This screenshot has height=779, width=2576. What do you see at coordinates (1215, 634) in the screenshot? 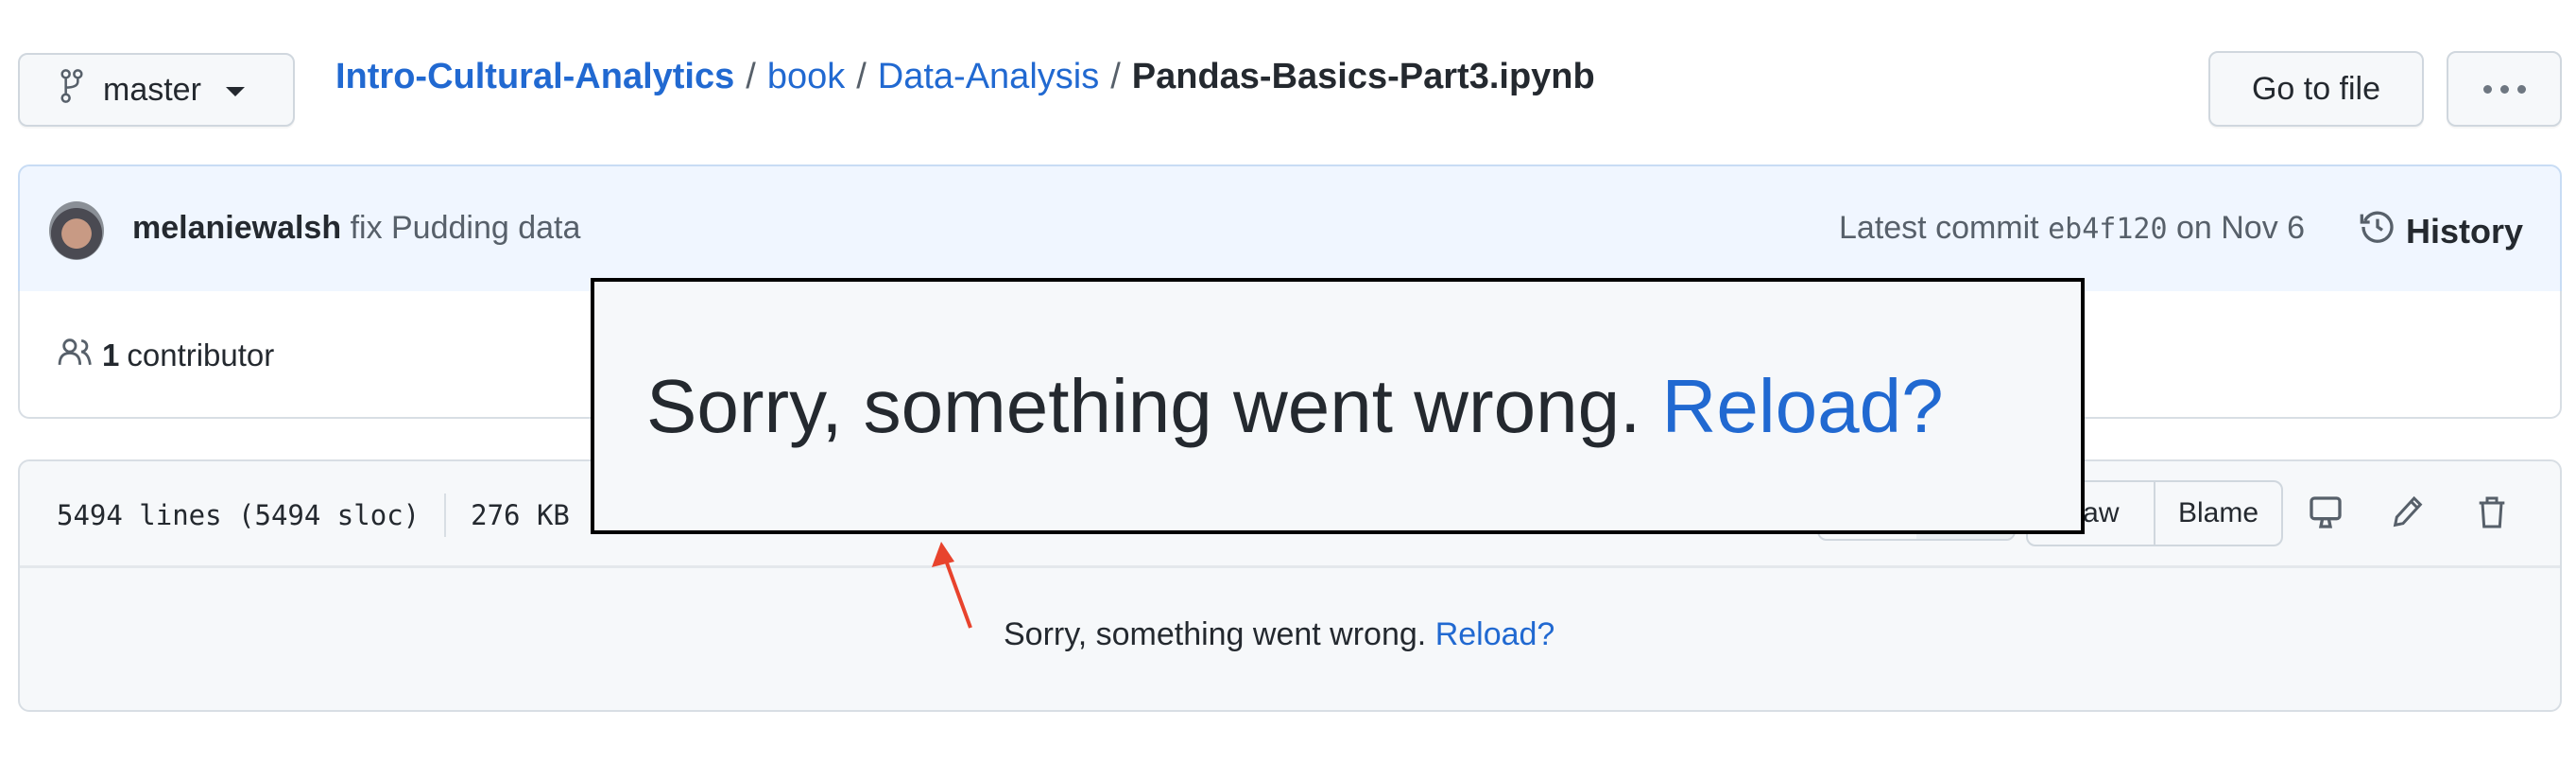
I see `error-message: Sorry, something went wrong.` at bounding box center [1215, 634].